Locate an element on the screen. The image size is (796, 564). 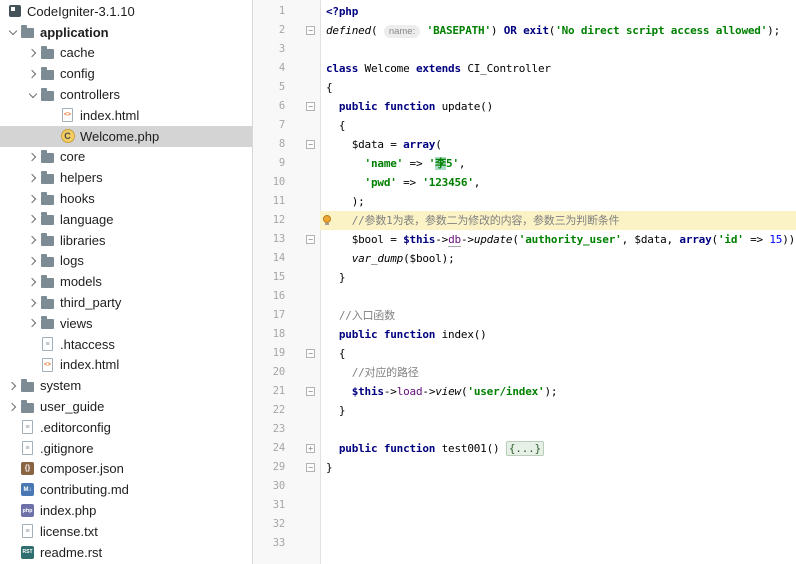
line-number: 32 is located at coordinates (278, 524).